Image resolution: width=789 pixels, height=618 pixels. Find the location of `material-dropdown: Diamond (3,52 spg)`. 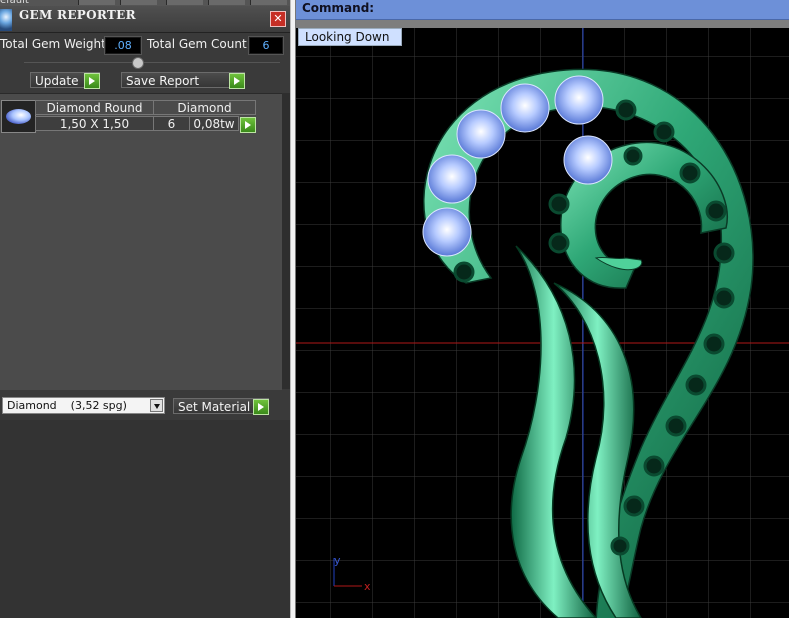

material-dropdown: Diamond (3,52 spg) is located at coordinates (83, 405).